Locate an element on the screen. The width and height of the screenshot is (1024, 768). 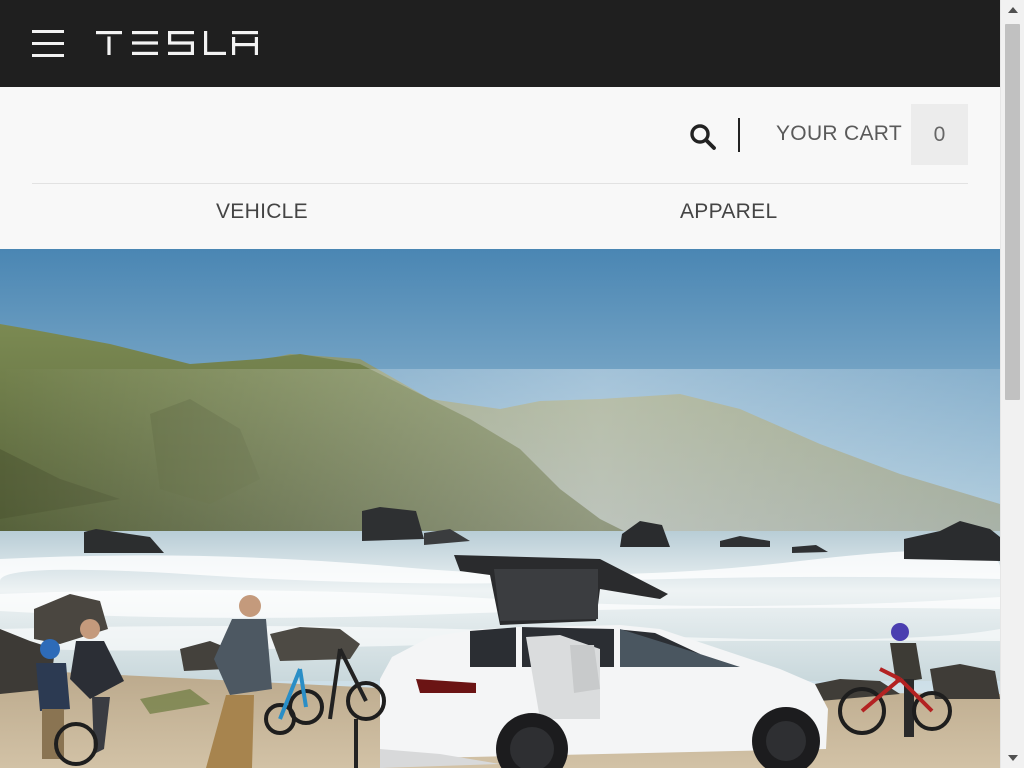
scroll-down-arrow-icon is located at coordinates (1012, 758).